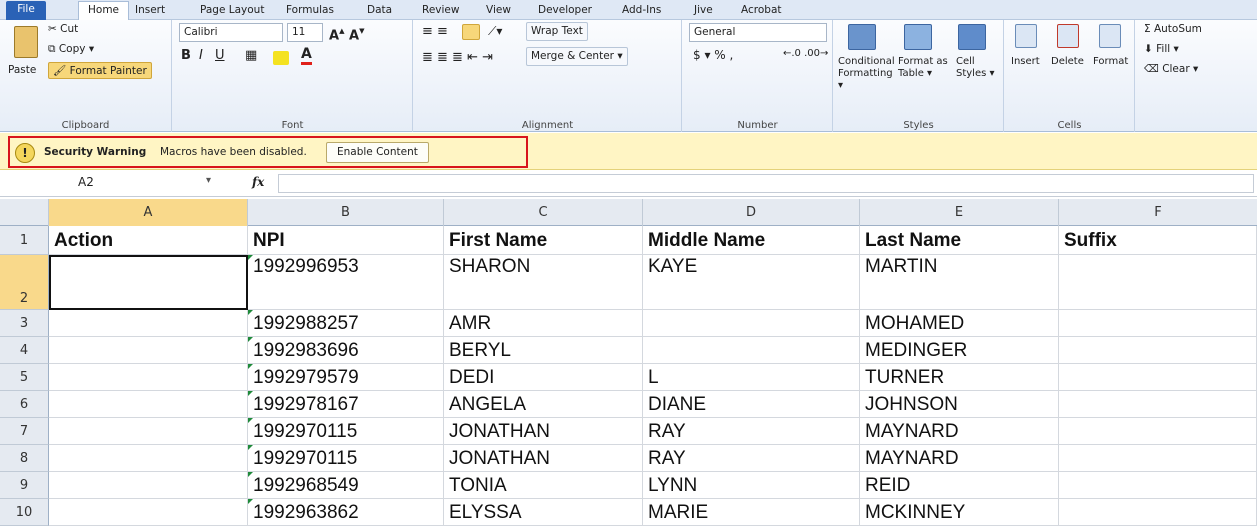 Image resolution: width=1257 pixels, height=531 pixels. Describe the element at coordinates (148, 212) in the screenshot. I see `column-header-a: A` at that location.